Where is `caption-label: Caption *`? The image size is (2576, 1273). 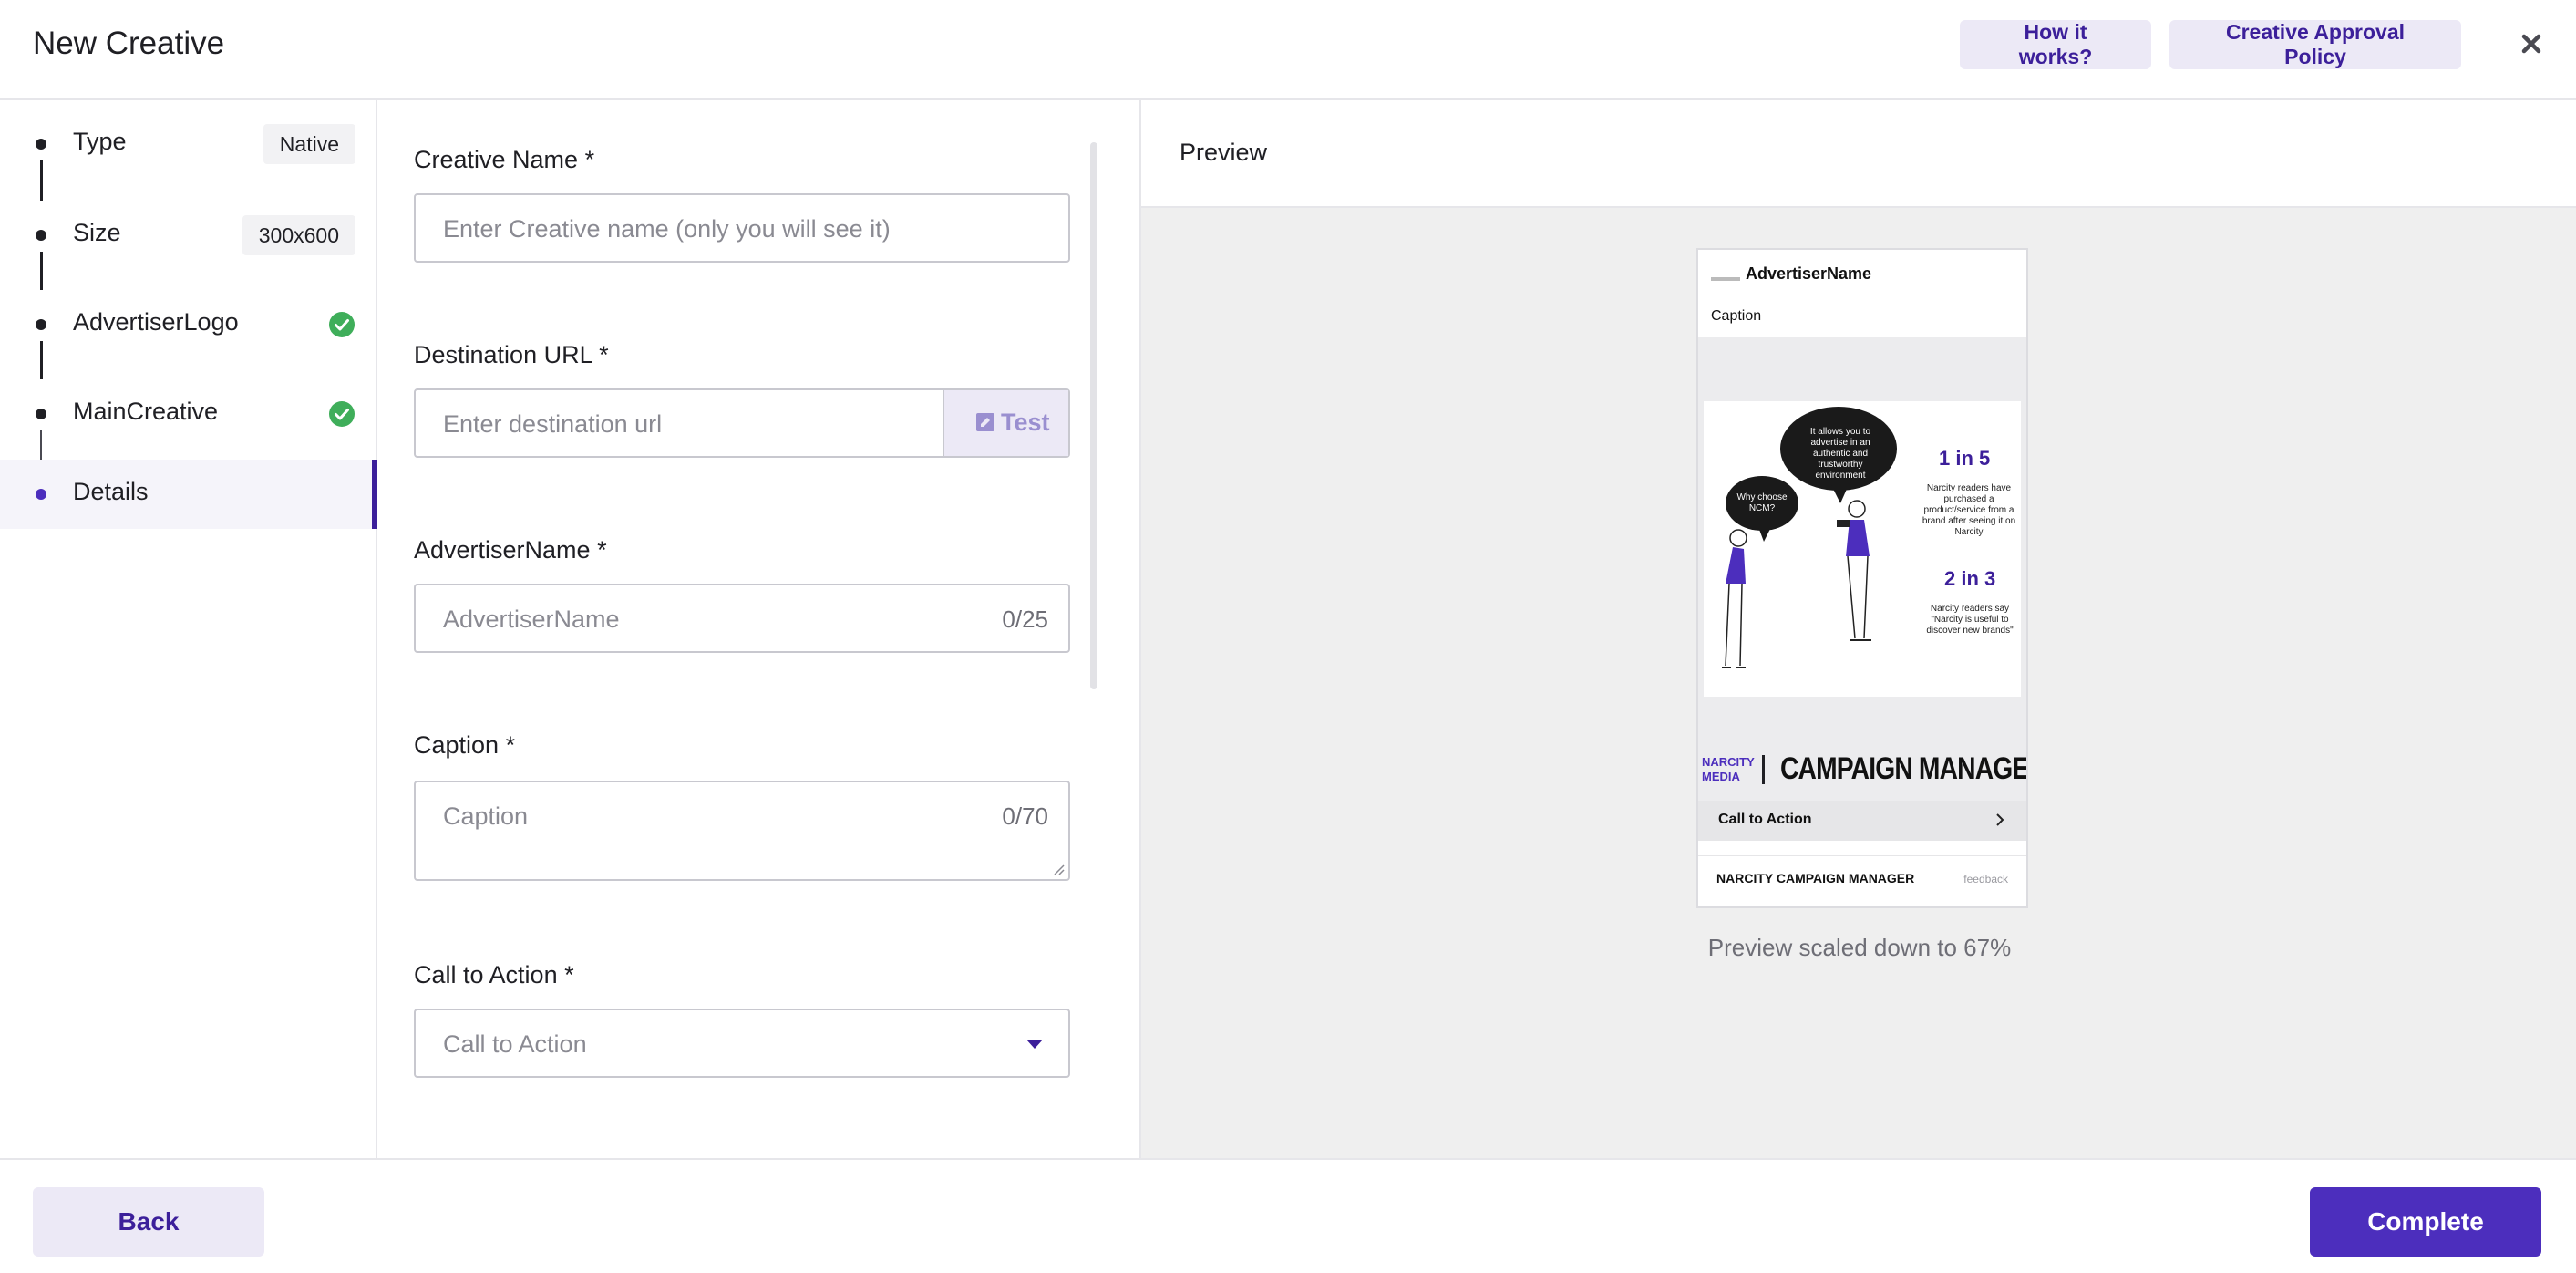
caption-label: Caption * is located at coordinates (465, 745).